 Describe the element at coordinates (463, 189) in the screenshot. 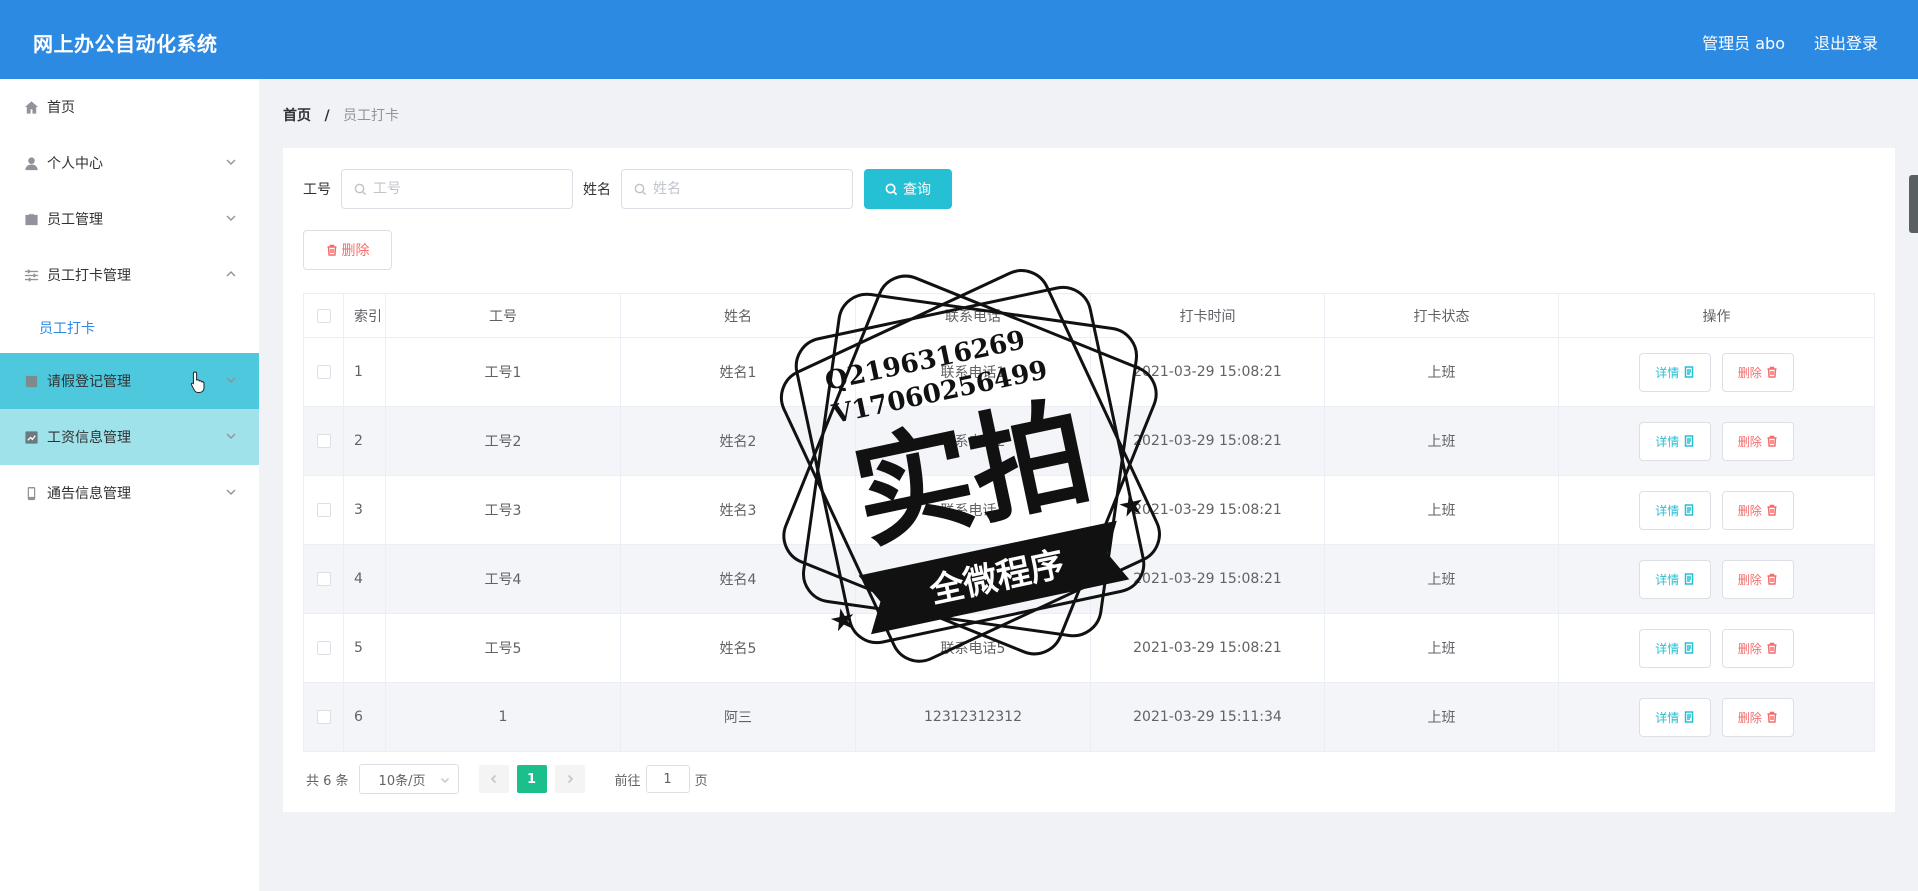

I see `job-number-input` at that location.